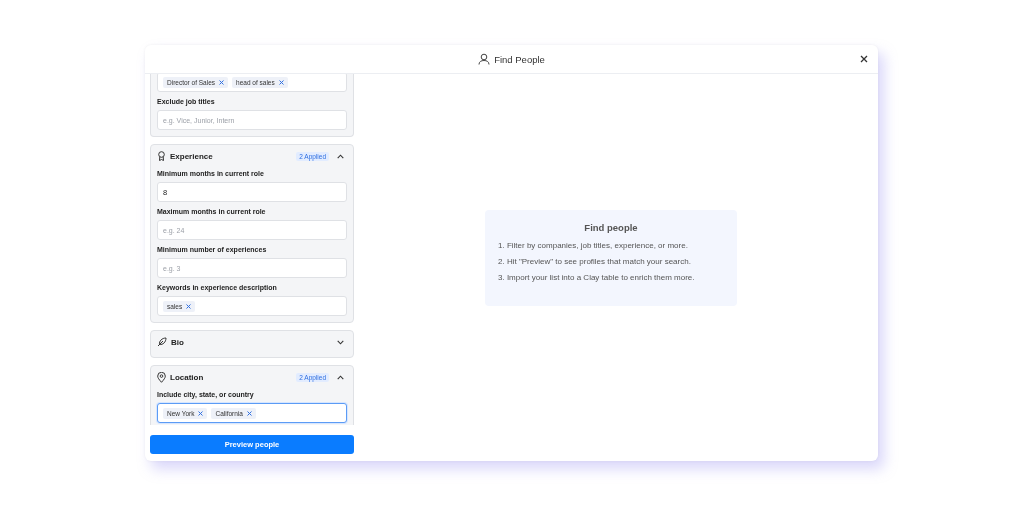 Image resolution: width=1024 pixels, height=512 pixels. Describe the element at coordinates (161, 377) in the screenshot. I see `location-pin-icon` at that location.